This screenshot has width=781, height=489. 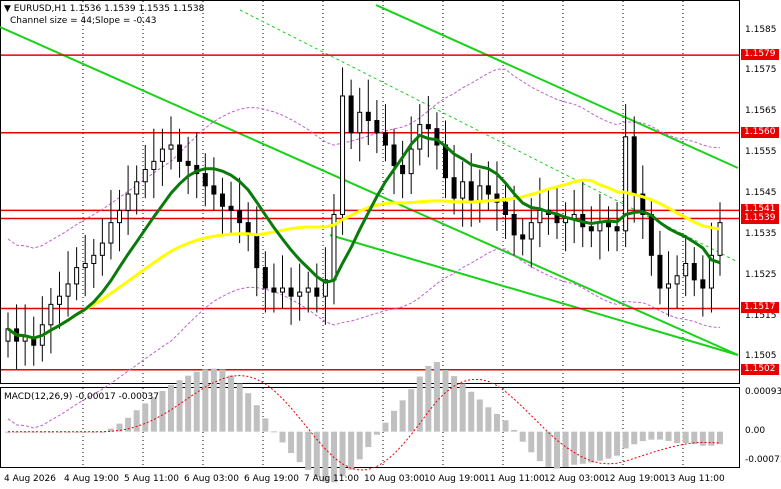 I want to click on time-axis-label: 5 Aug 11:00, so click(x=151, y=479).